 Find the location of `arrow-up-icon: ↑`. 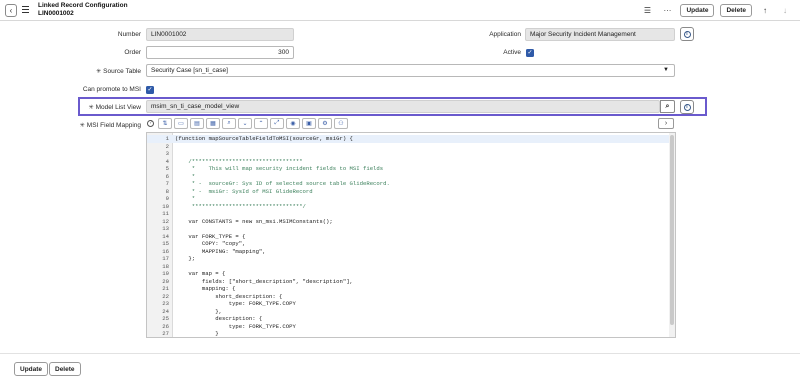

arrow-up-icon: ↑ is located at coordinates (765, 10).